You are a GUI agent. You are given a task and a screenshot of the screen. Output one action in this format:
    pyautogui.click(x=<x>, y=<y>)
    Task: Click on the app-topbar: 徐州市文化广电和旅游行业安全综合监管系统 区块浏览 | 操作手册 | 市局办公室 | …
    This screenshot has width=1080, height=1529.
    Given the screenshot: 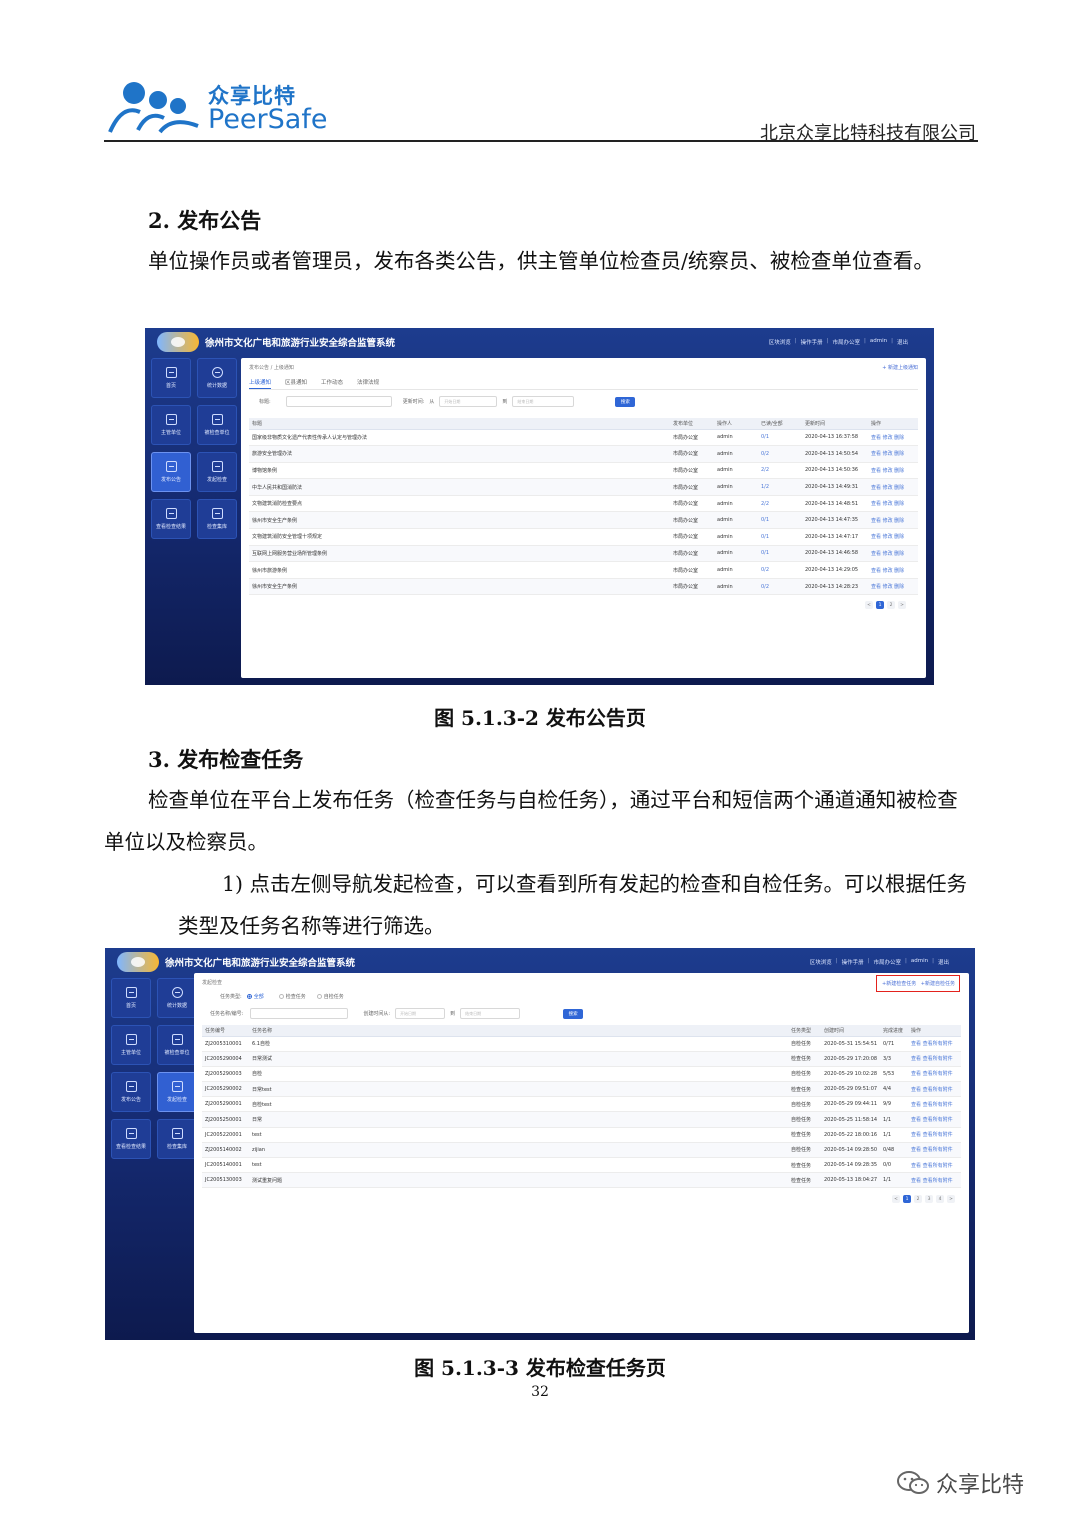 What is the action you would take?
    pyautogui.click(x=540, y=962)
    